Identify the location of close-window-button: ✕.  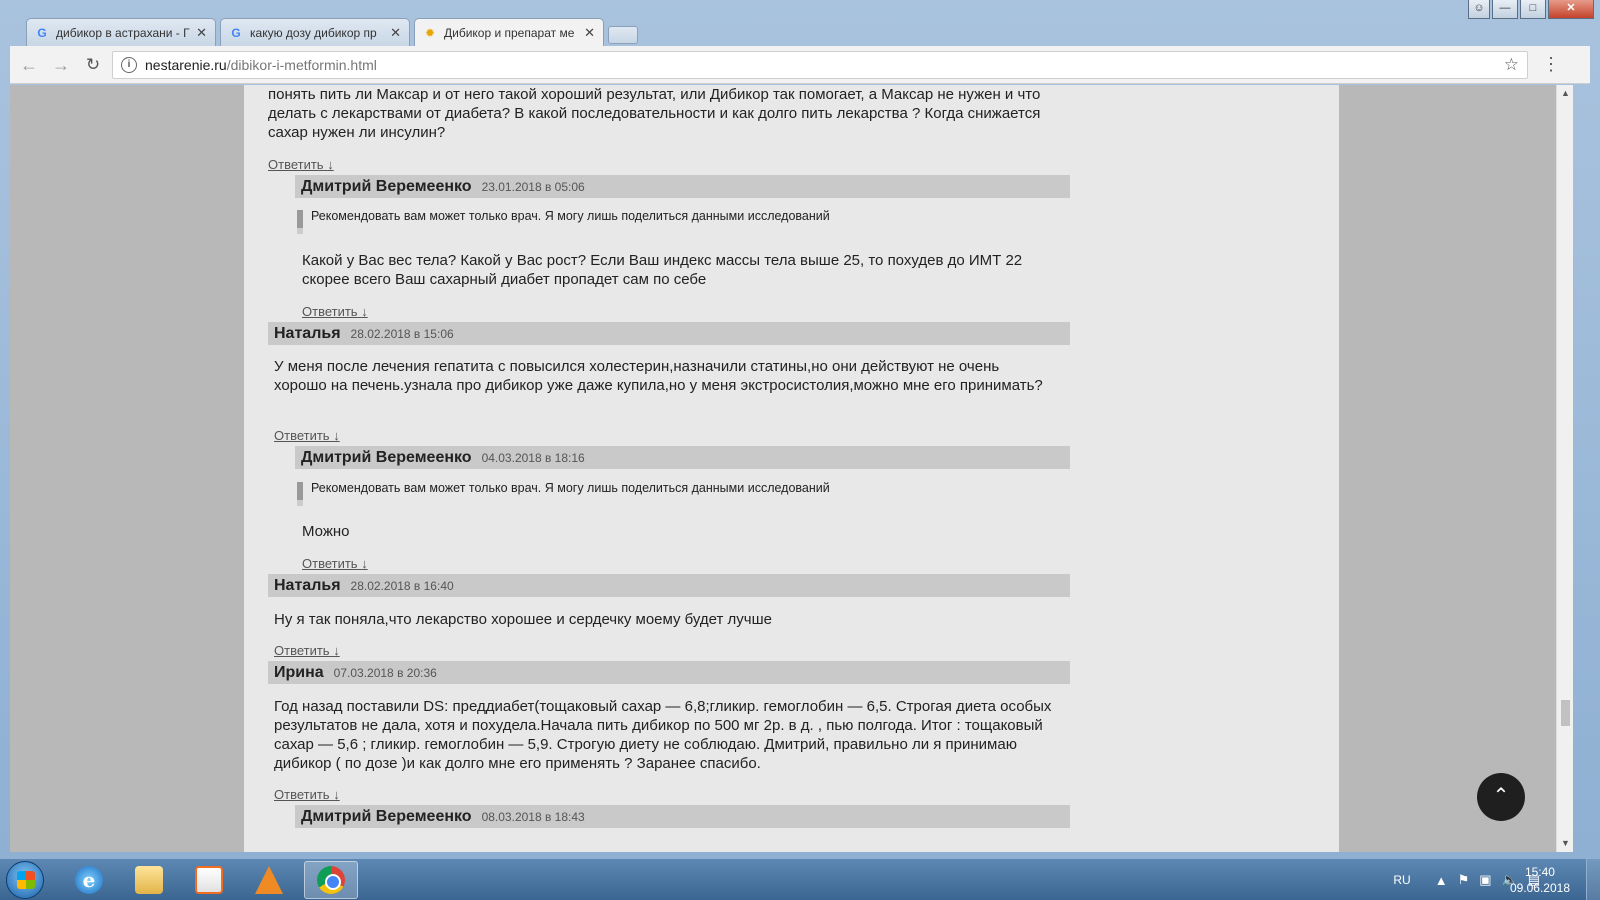
(1571, 9).